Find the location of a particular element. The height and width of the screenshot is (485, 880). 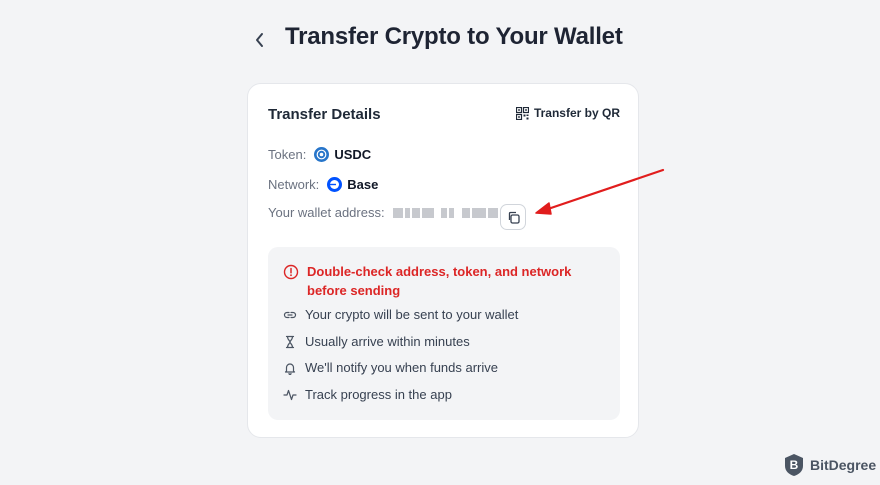

header: Transfer Crypto to Your Wallet is located at coordinates (440, 40).